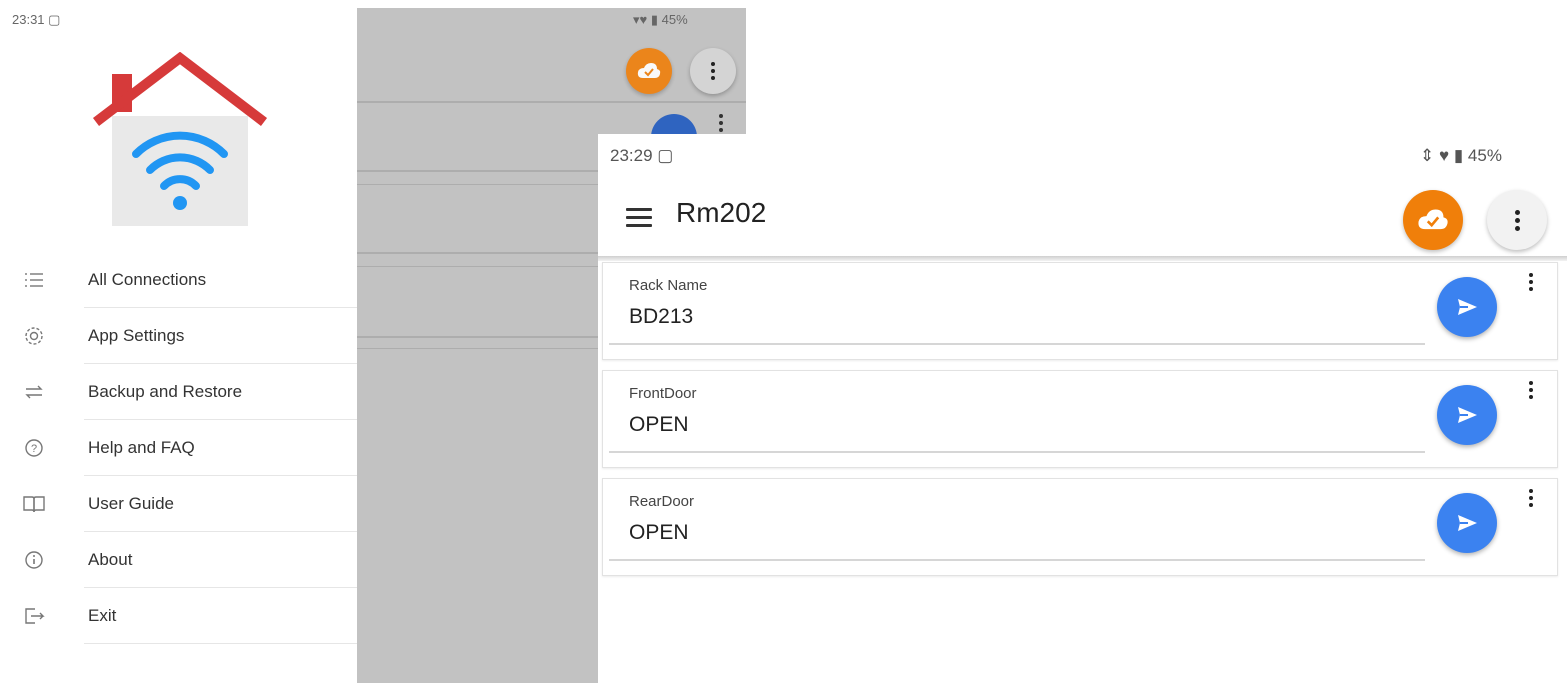 This screenshot has width=1567, height=683. Describe the element at coordinates (1080, 419) in the screenshot. I see `list-item: FrontDoor OPEN` at that location.